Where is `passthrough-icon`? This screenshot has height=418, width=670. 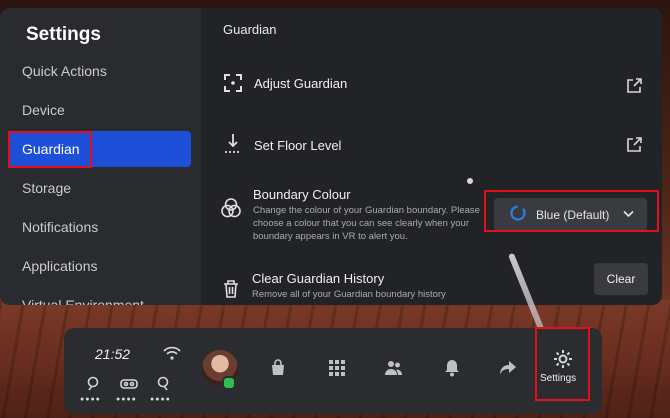
passthrough-icon is located at coordinates (129, 384).